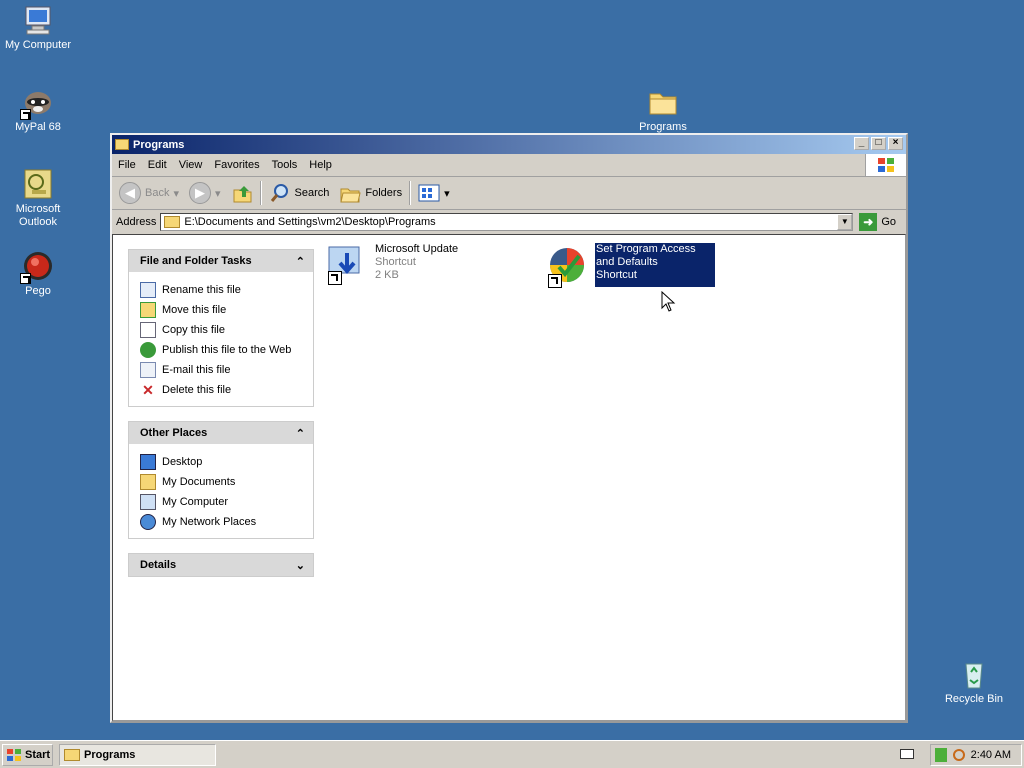  Describe the element at coordinates (958, 755) in the screenshot. I see `search-tray-icon` at that location.